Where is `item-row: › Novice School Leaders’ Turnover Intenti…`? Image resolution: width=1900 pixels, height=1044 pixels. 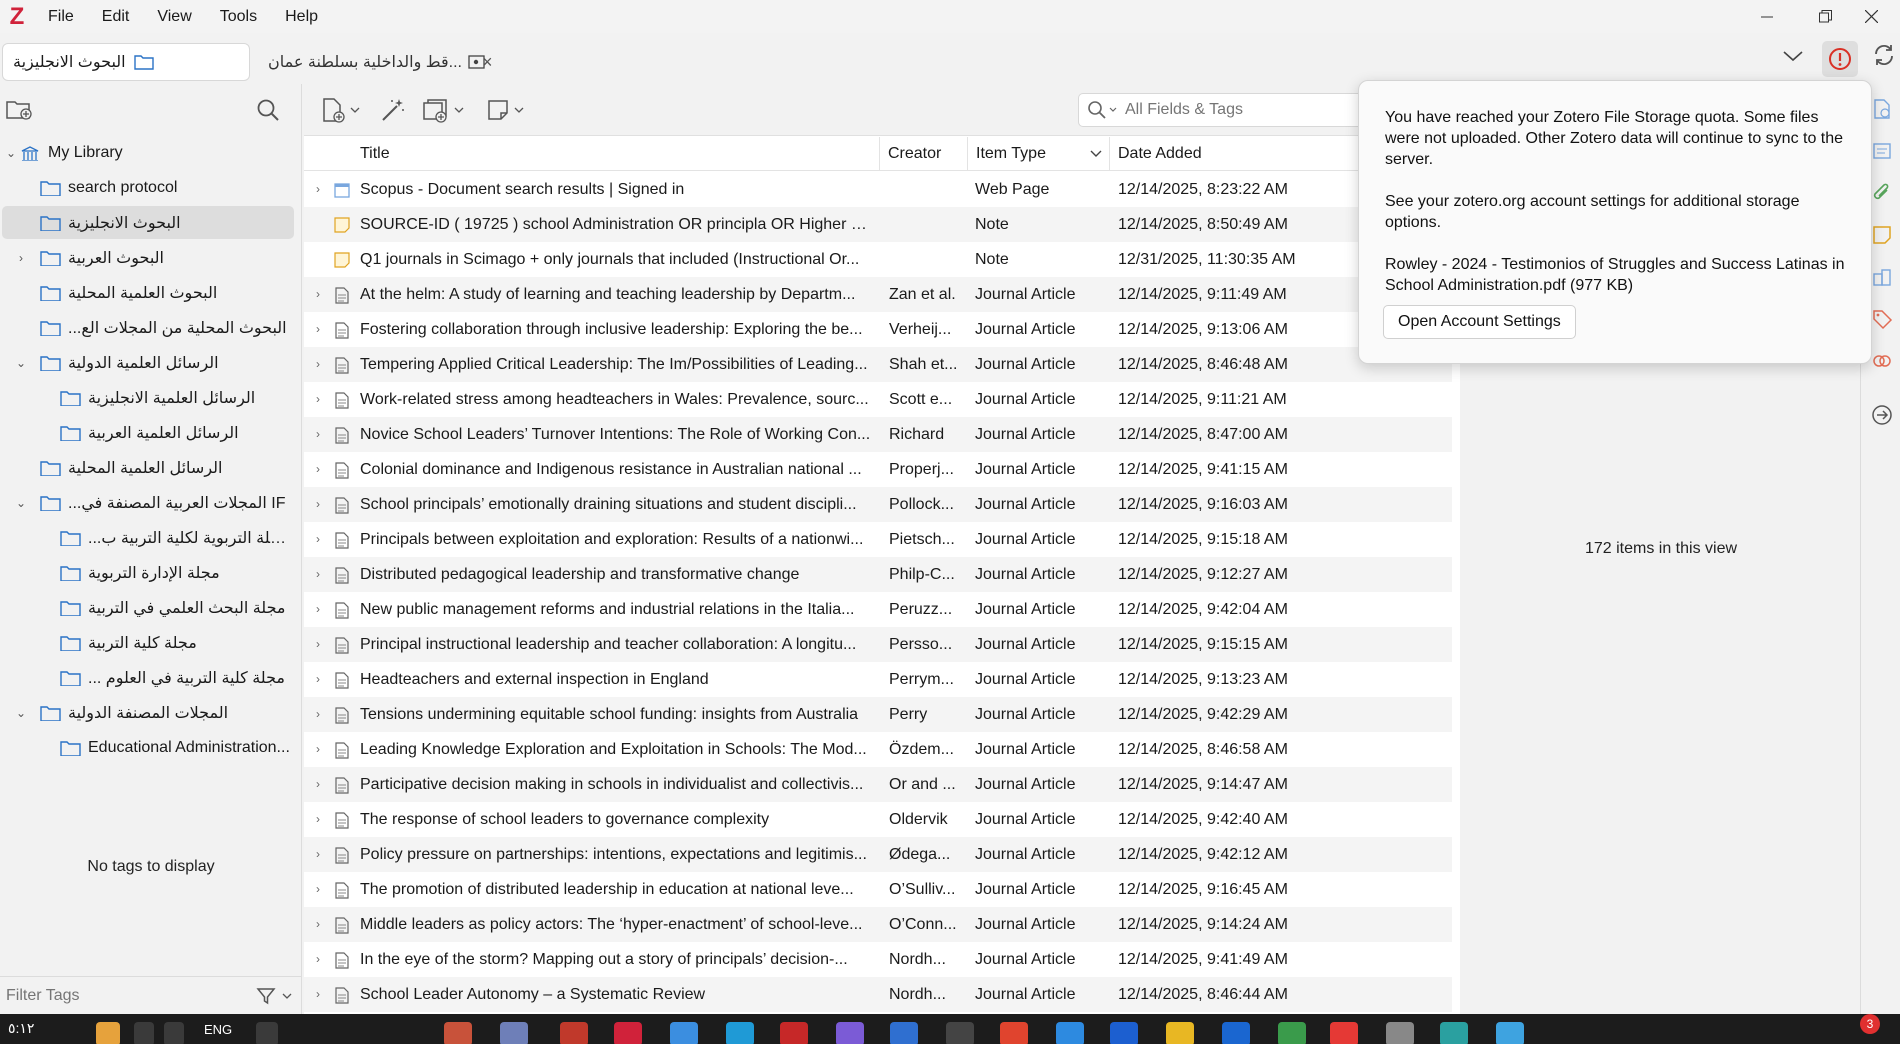 item-row: › Novice School Leaders’ Turnover Intenti… is located at coordinates (878, 434).